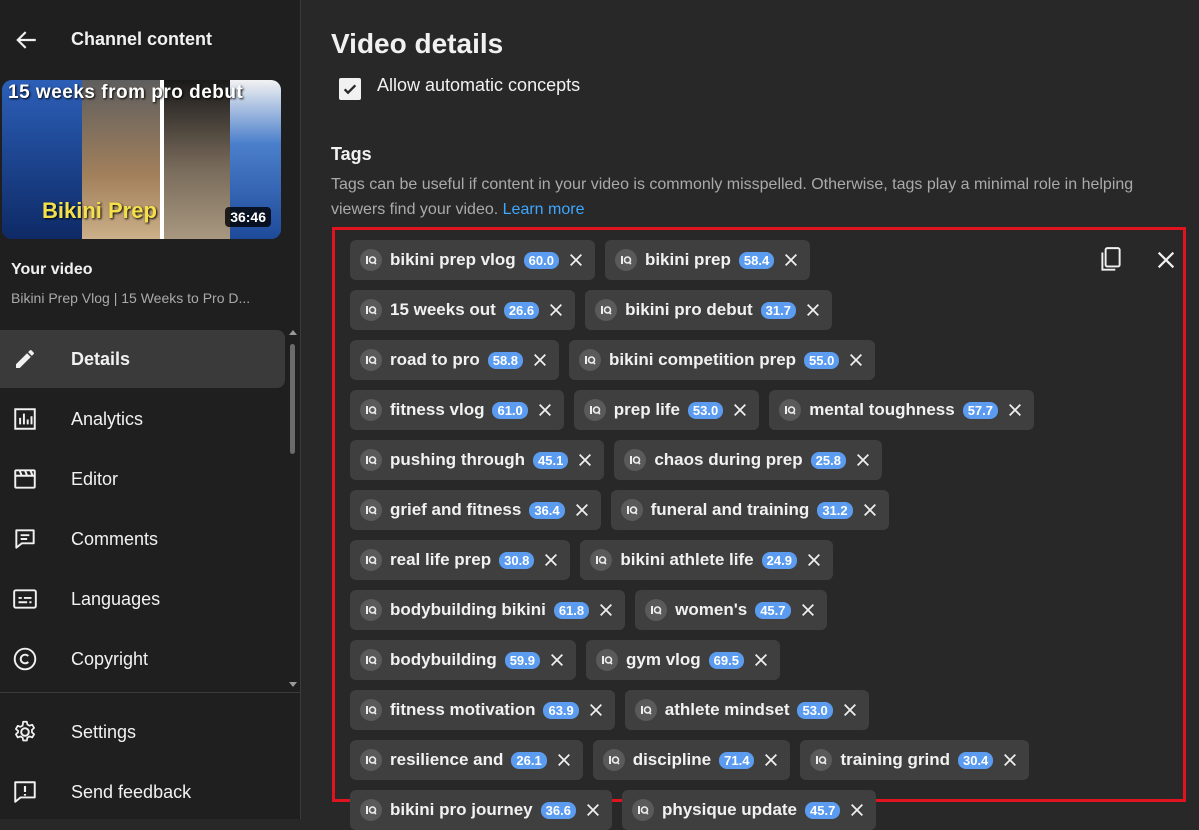 Image resolution: width=1199 pixels, height=830 pixels. What do you see at coordinates (746, 710) in the screenshot?
I see `tag-chip: athlete mindset 53.0` at bounding box center [746, 710].